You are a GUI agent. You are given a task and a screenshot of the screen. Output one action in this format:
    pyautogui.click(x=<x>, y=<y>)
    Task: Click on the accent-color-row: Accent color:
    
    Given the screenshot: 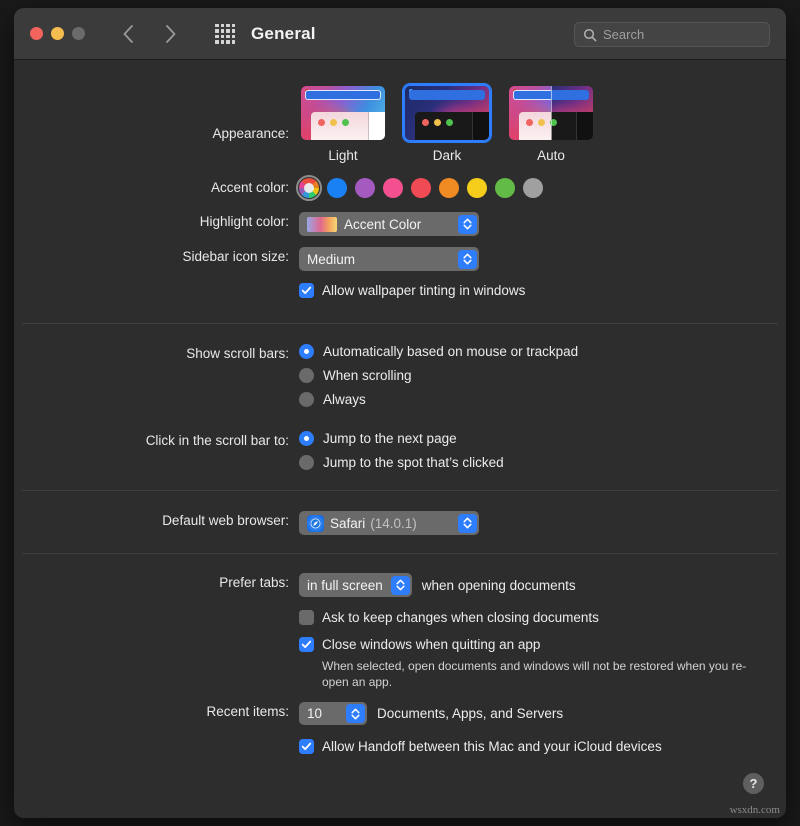 What is the action you would take?
    pyautogui.click(x=400, y=188)
    